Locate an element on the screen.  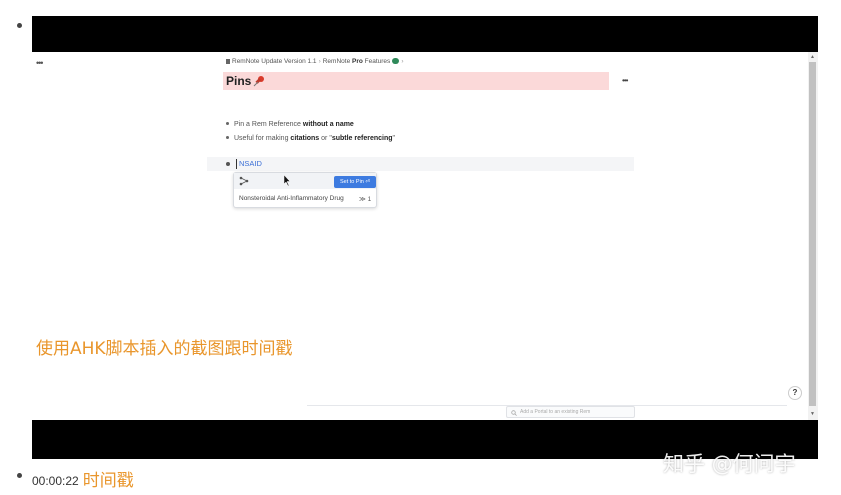
help-button: ? is located at coordinates (795, 393).